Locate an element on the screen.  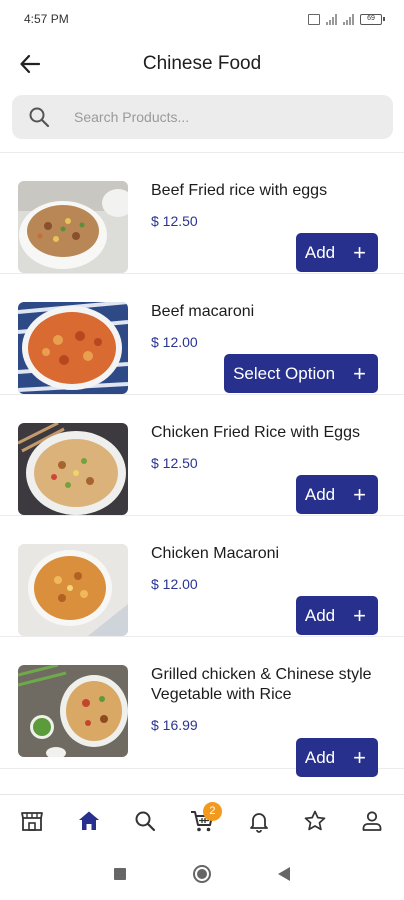
bottom-nav: 2 is located at coordinates (202, 820).